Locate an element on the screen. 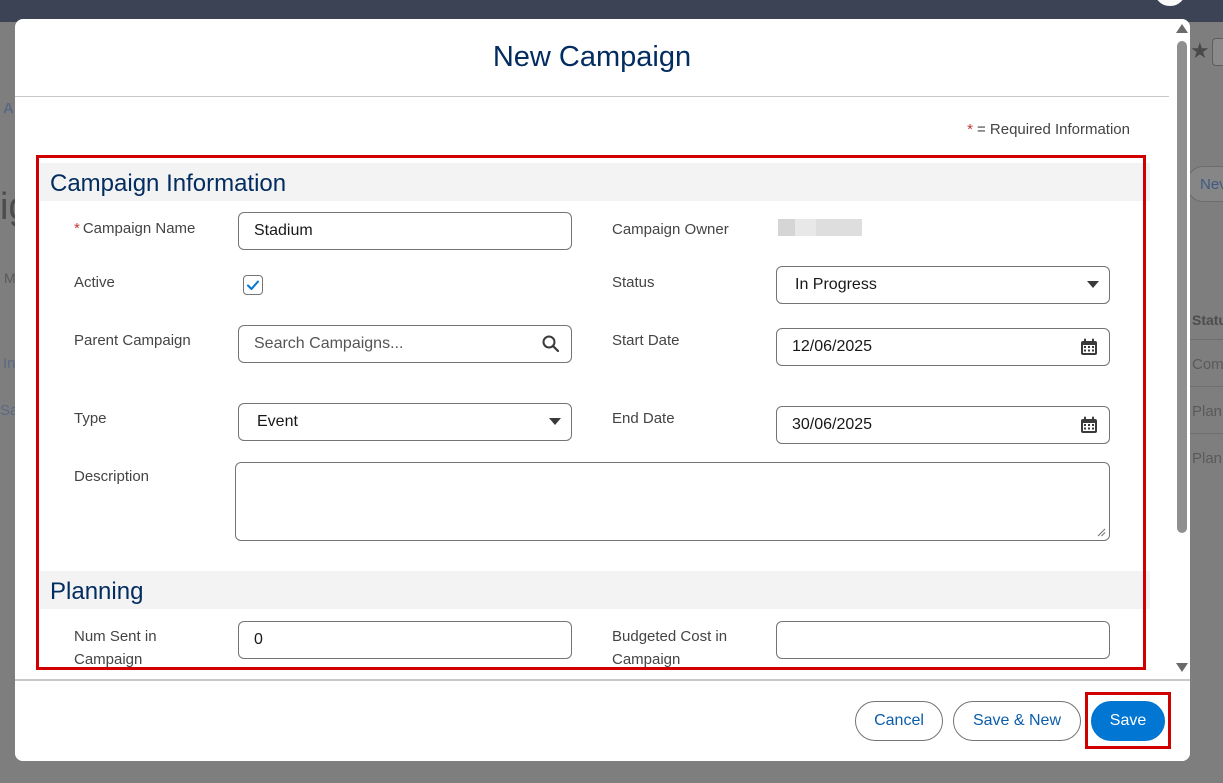 This screenshot has height=783, width=1223. section-title-planning: Planning is located at coordinates (97, 591).